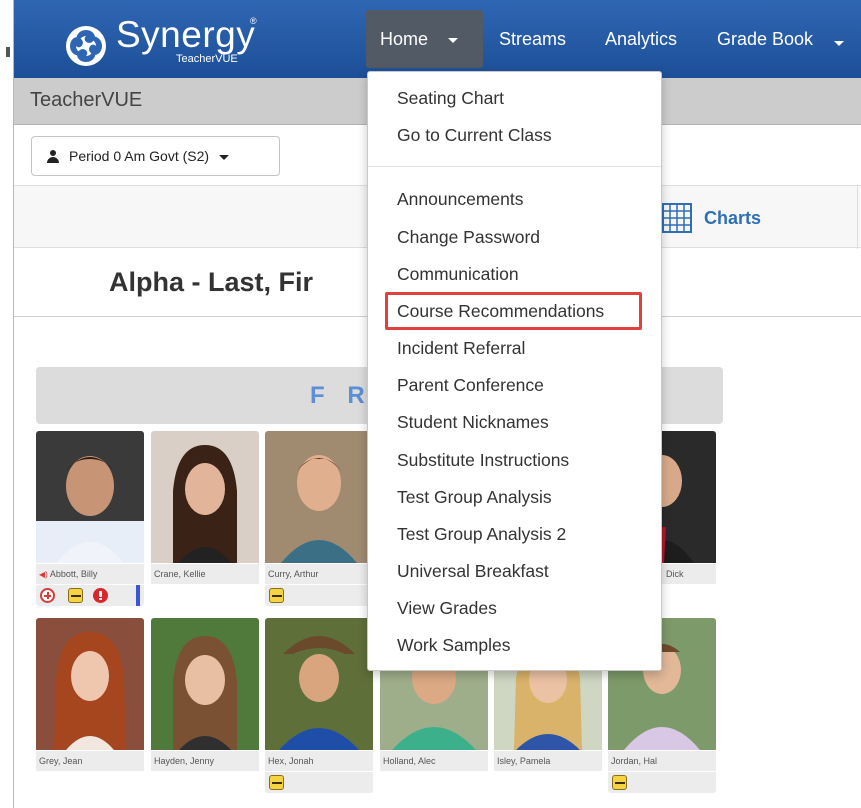  I want to click on front-label: F R, so click(341, 395).